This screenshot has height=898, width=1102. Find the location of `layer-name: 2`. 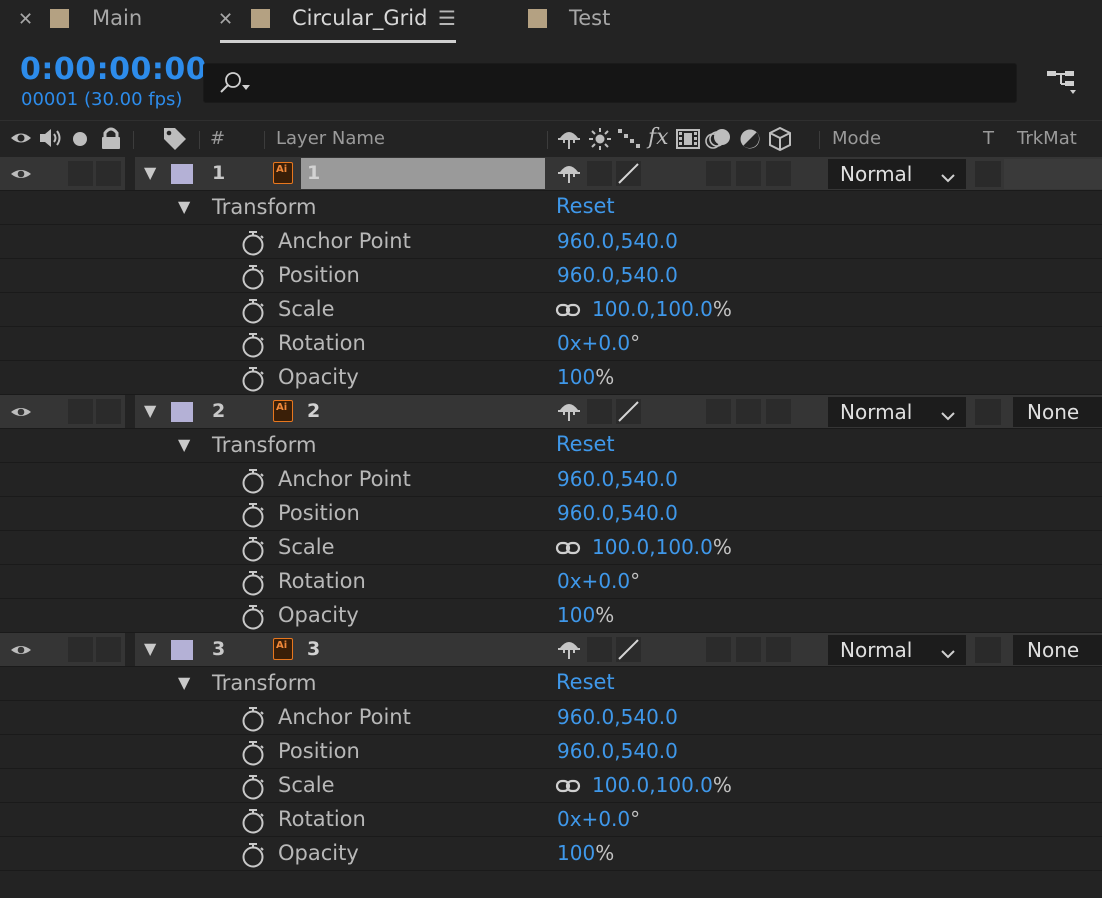

layer-name: 2 is located at coordinates (313, 411).